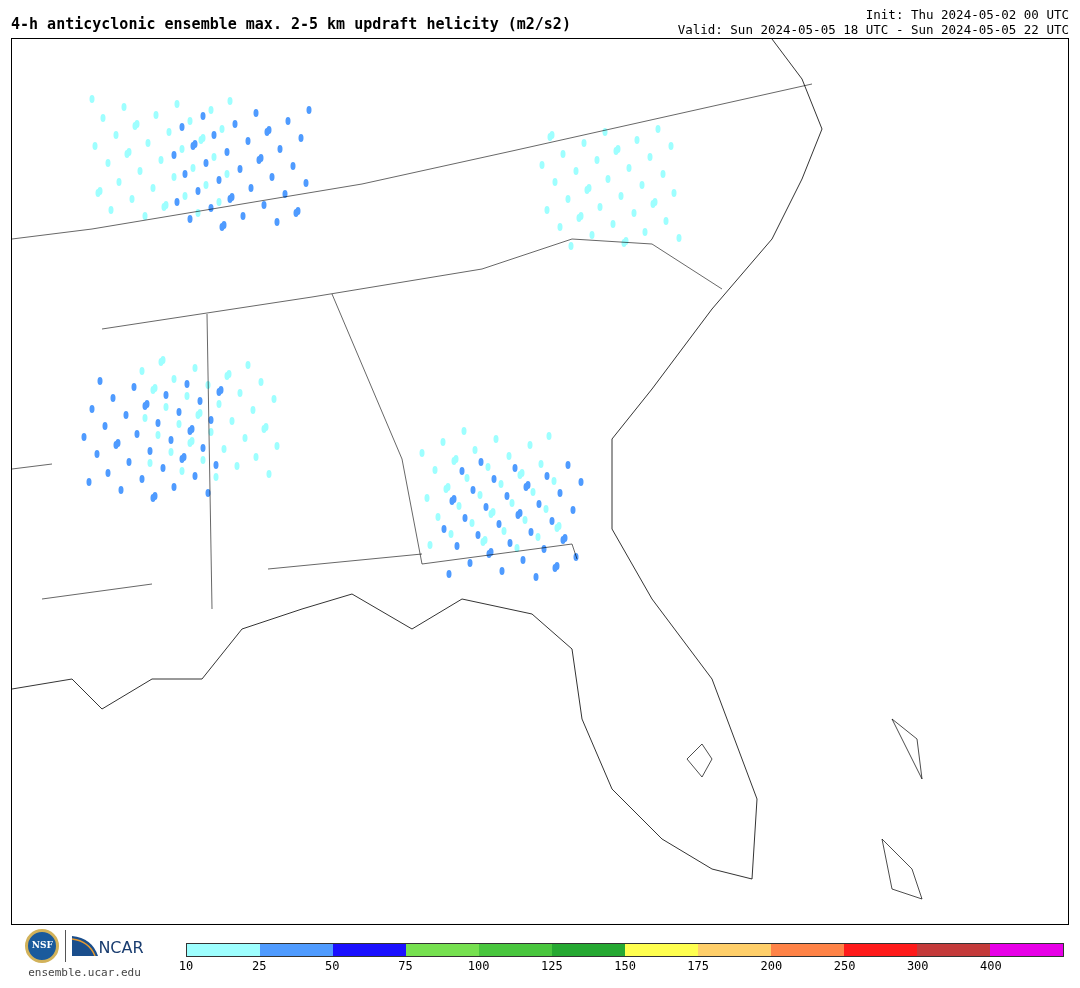 The height and width of the screenshot is (988, 1080). Describe the element at coordinates (478, 966) in the screenshot. I see `scale-label: 100` at that location.